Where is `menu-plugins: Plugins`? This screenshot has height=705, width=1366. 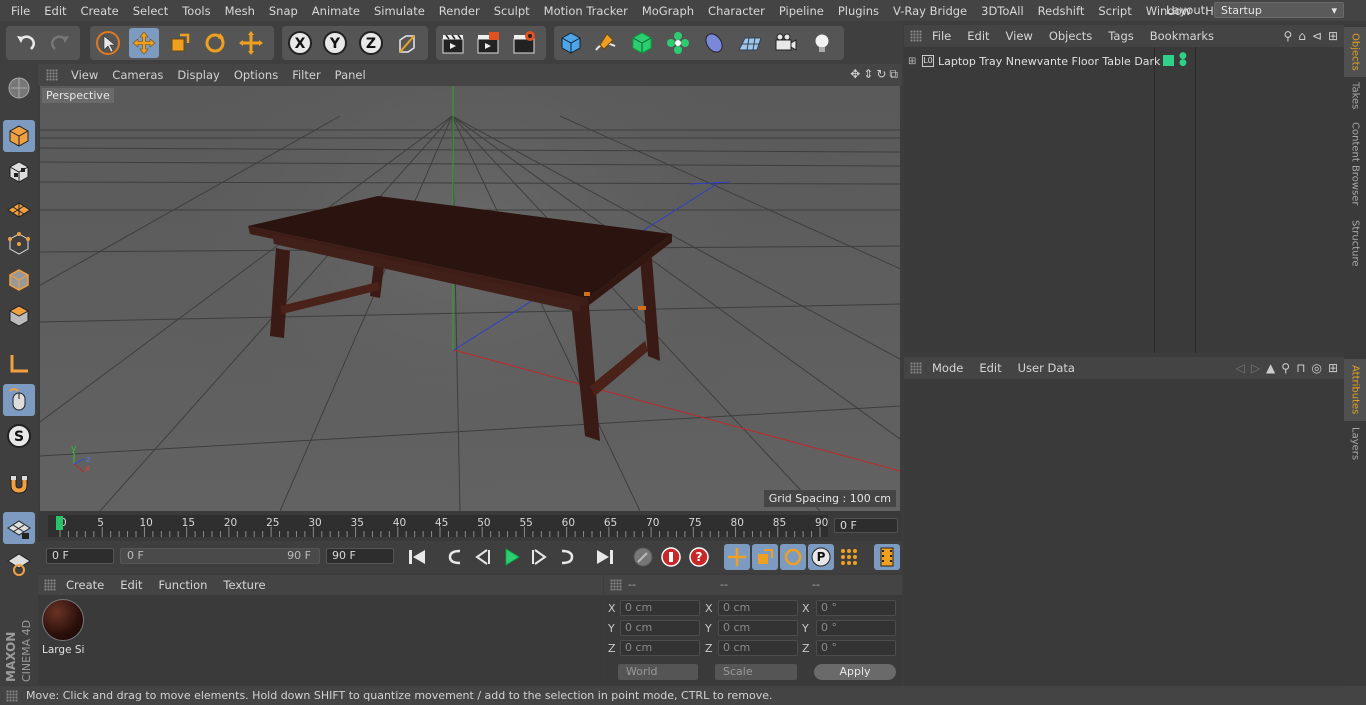 menu-plugins: Plugins is located at coordinates (858, 11).